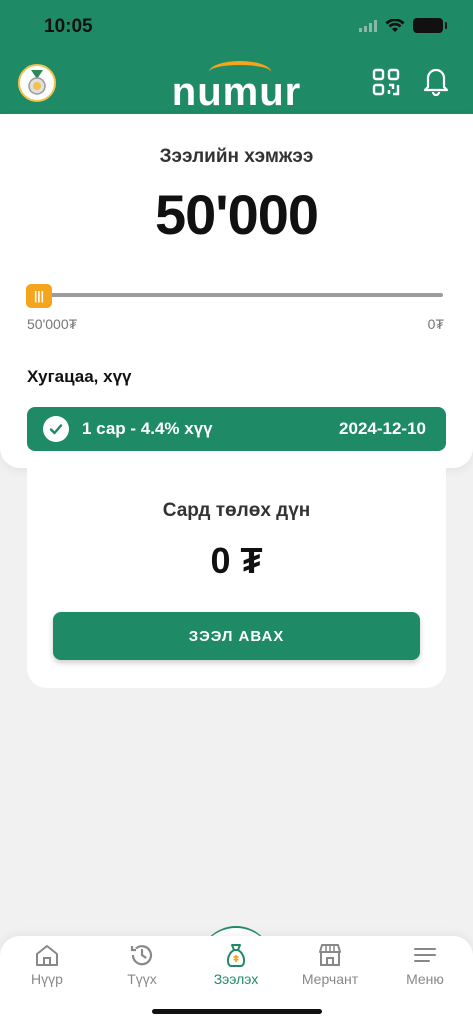 The image size is (473, 1024). What do you see at coordinates (425, 966) in the screenshot?
I see `tab-menu: Меню` at bounding box center [425, 966].